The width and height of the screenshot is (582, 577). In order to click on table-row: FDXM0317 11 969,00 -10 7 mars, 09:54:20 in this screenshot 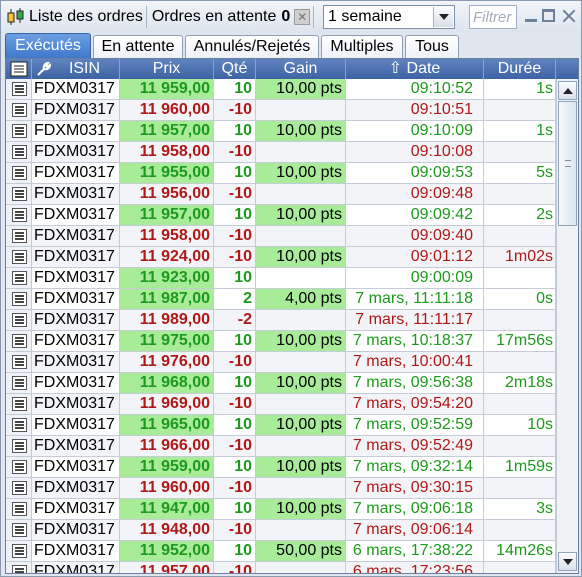, I will do `click(281, 404)`.